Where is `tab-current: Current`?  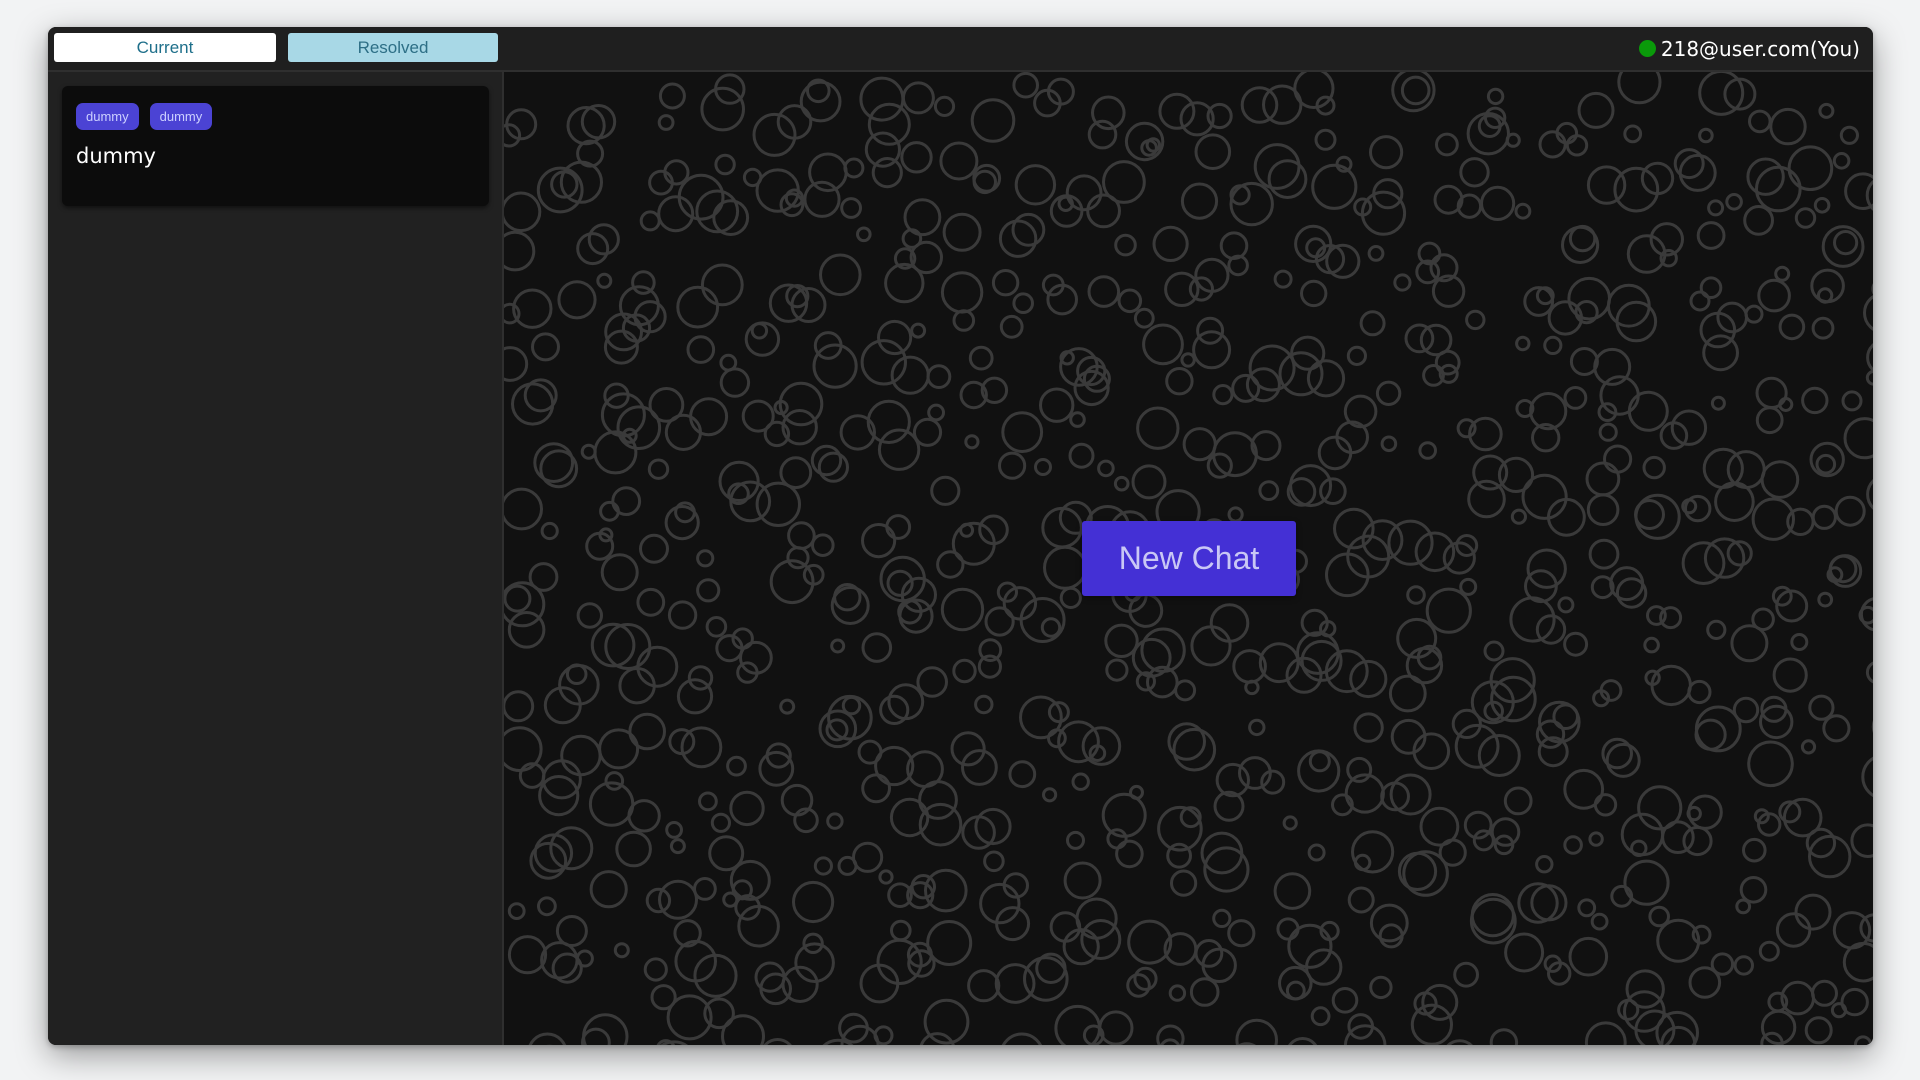 tab-current: Current is located at coordinates (165, 47).